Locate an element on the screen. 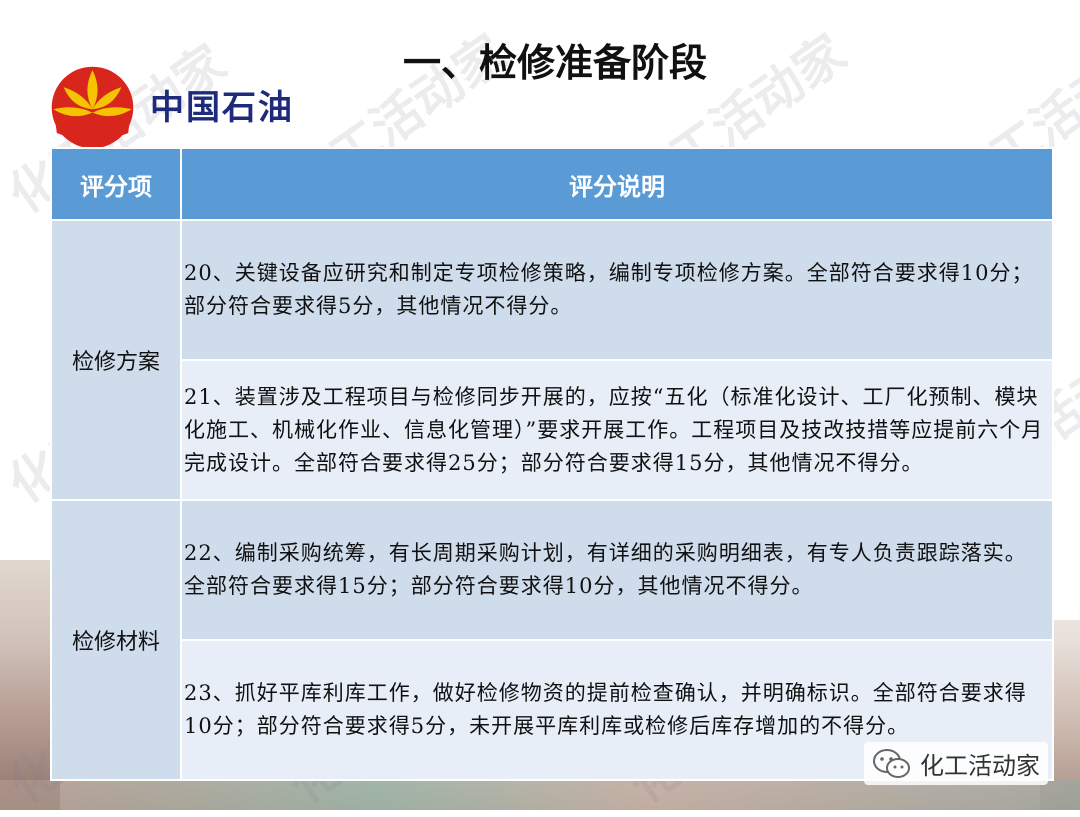  header-score-description: 评分说明 is located at coordinates (617, 184).